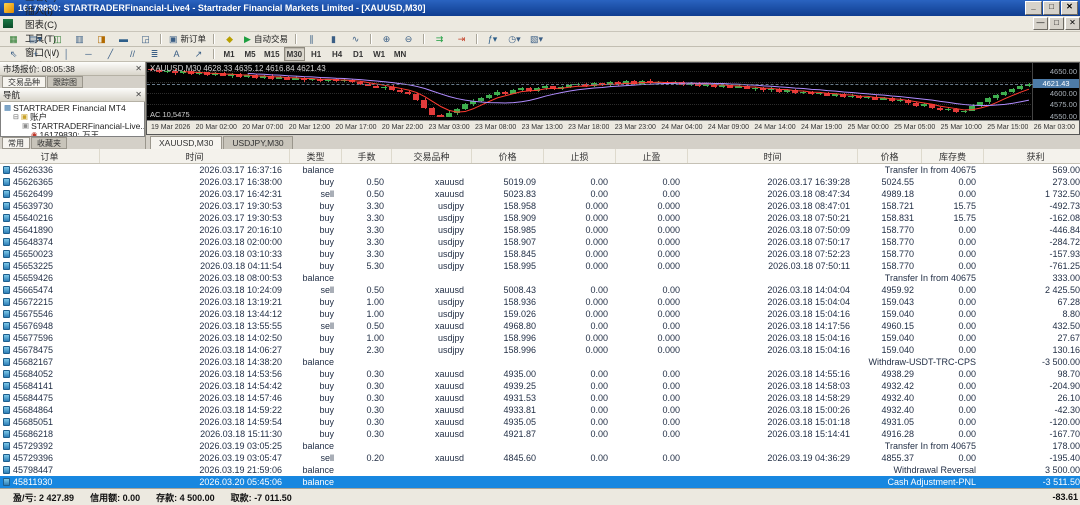  I want to click on timeframe-w1: W1, so click(379, 54).